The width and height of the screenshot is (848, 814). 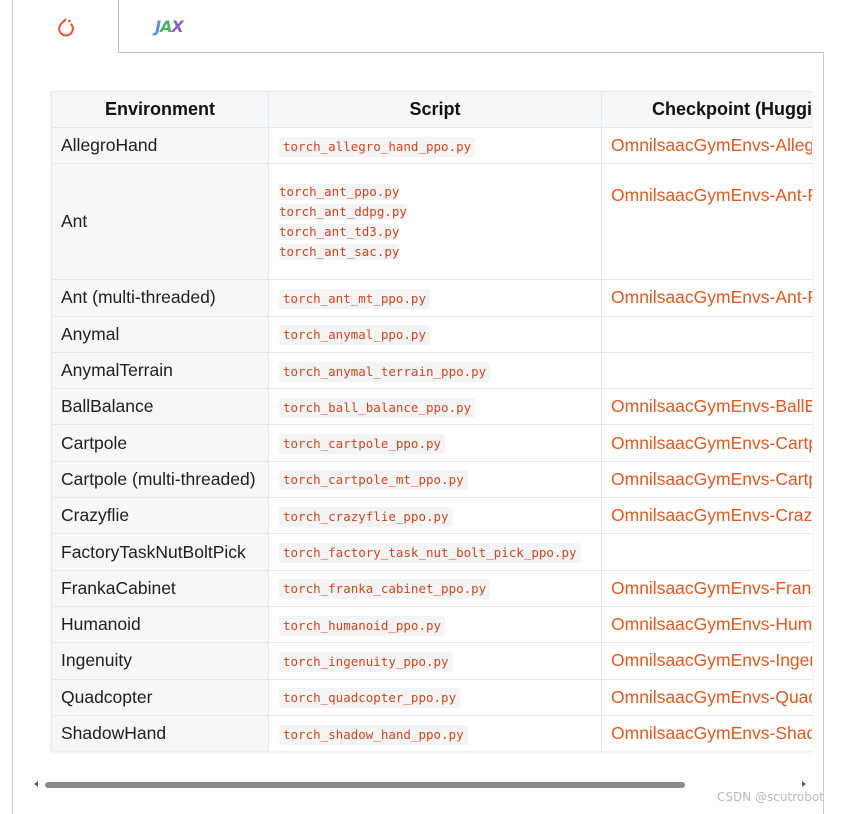 I want to click on script-filename: torch_cartpole_ppo.py, so click(x=362, y=444).